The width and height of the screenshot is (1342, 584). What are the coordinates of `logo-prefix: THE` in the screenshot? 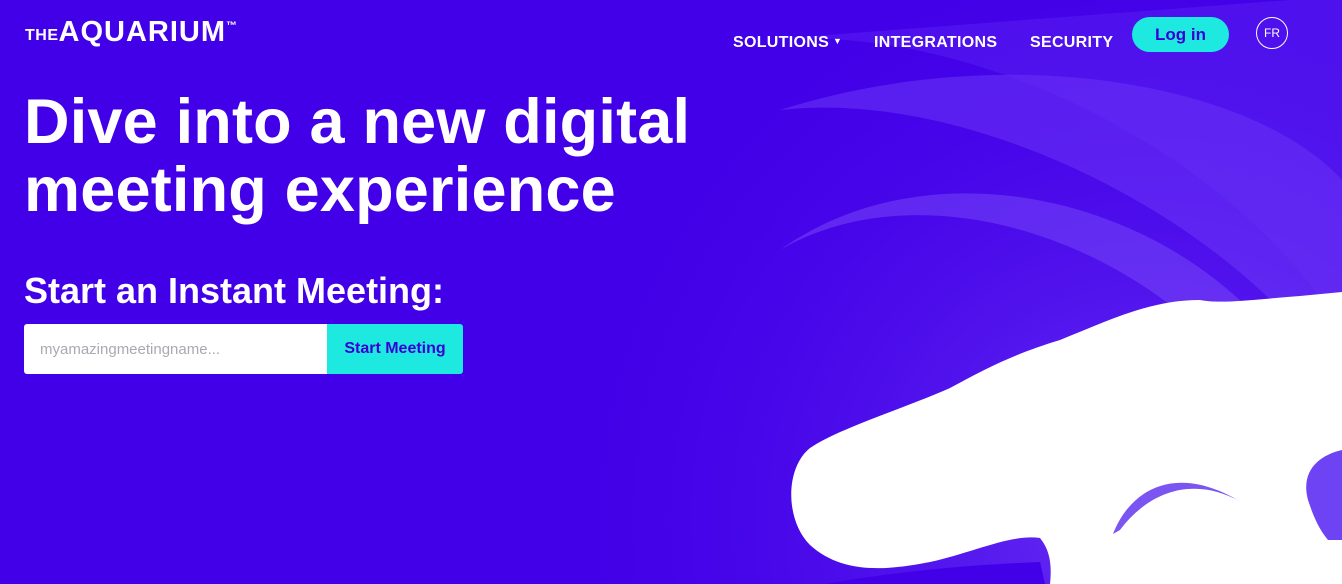 It's located at (42, 35).